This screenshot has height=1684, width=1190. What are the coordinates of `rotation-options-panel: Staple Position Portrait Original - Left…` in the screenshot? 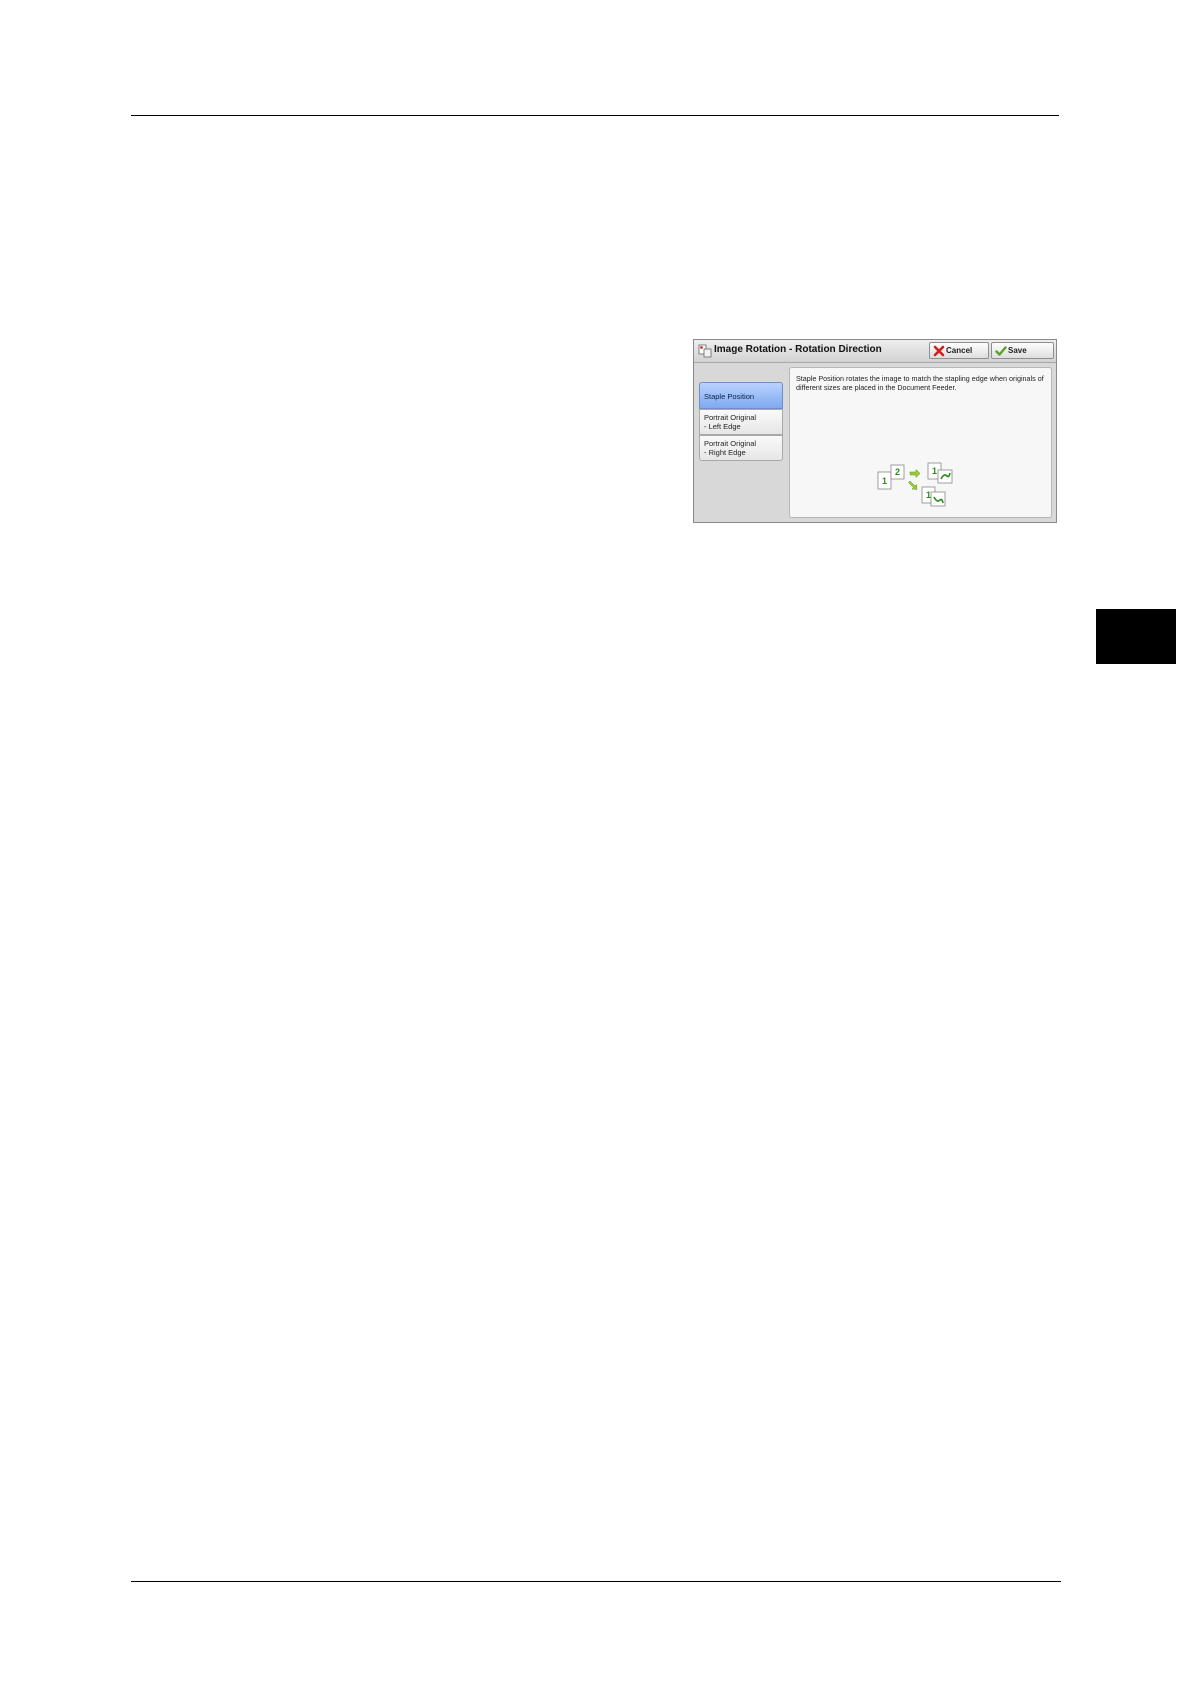 It's located at (741, 442).